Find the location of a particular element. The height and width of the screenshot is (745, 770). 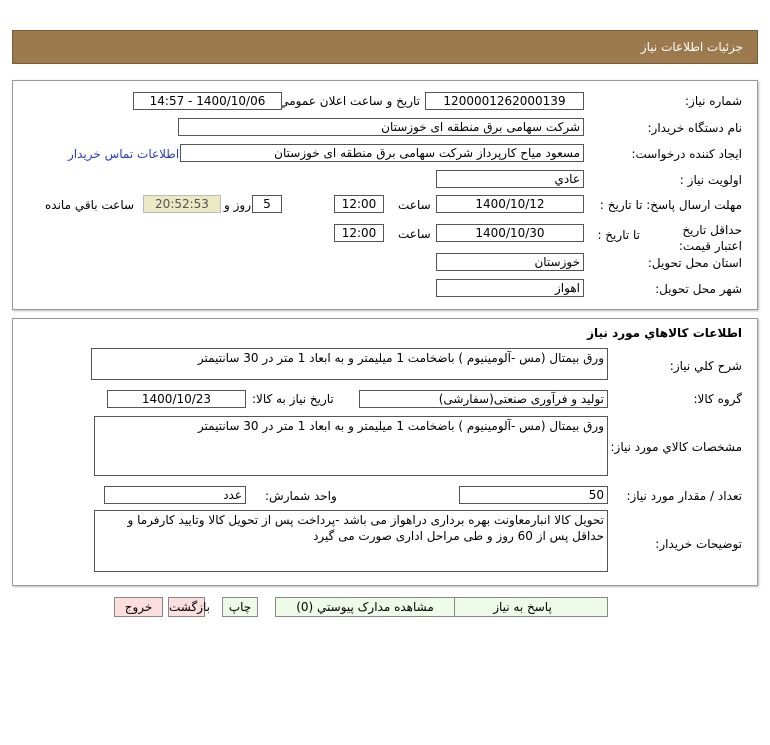

need-date-field: 1400/10/23 is located at coordinates (176, 399).